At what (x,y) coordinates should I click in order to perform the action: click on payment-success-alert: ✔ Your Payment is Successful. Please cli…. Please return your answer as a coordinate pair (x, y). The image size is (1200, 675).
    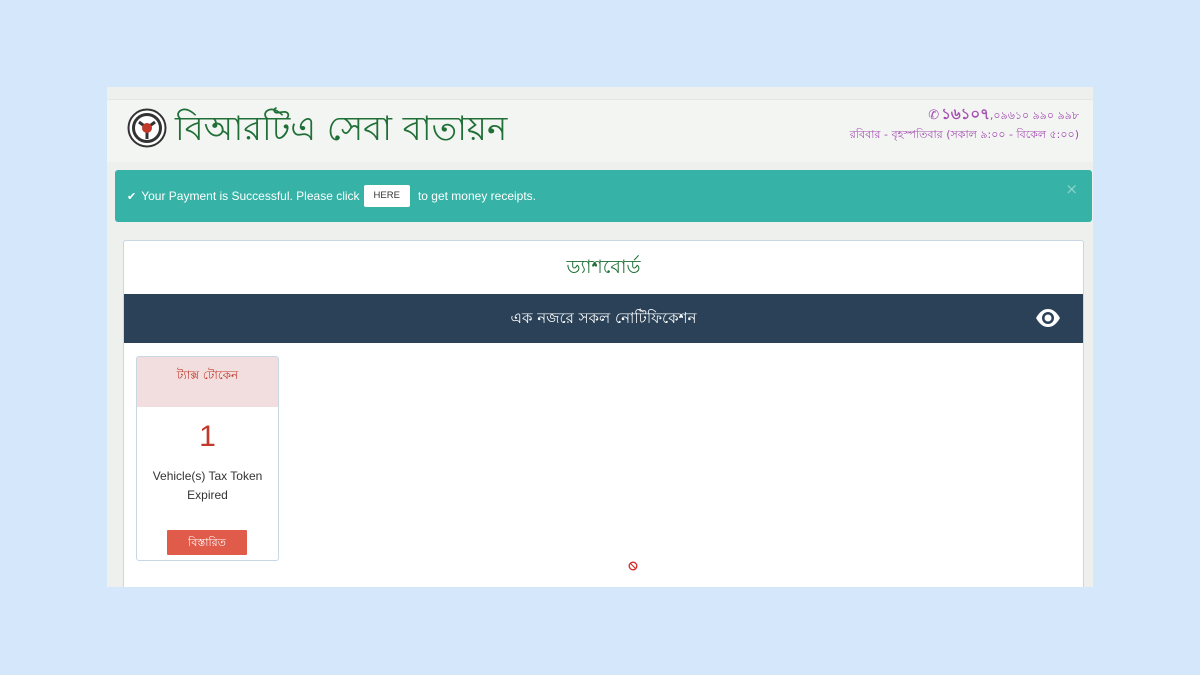
    Looking at the image, I should click on (603, 196).